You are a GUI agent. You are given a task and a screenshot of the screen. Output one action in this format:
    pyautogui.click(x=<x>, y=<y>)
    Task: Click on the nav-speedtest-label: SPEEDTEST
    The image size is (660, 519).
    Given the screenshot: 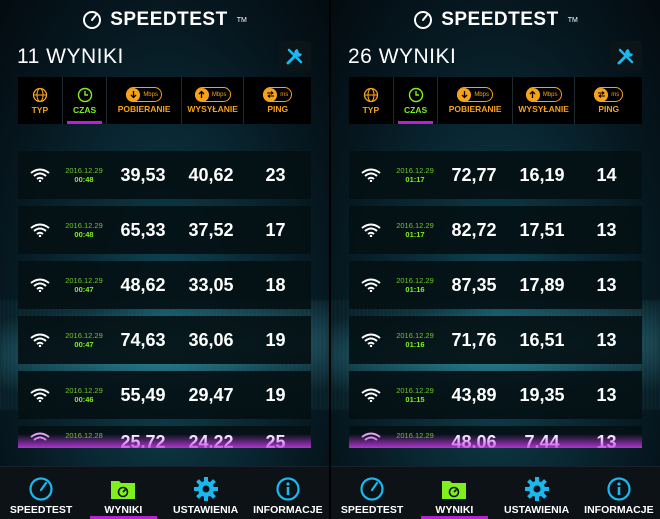 What is the action you would take?
    pyautogui.click(x=41, y=510)
    